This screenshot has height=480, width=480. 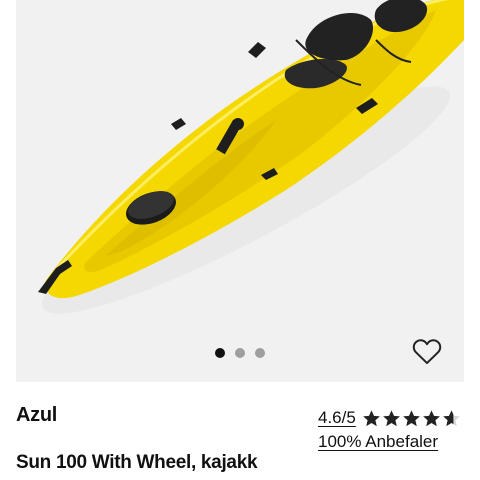 I want to click on rating-summary: 4.6/5, so click(x=389, y=418).